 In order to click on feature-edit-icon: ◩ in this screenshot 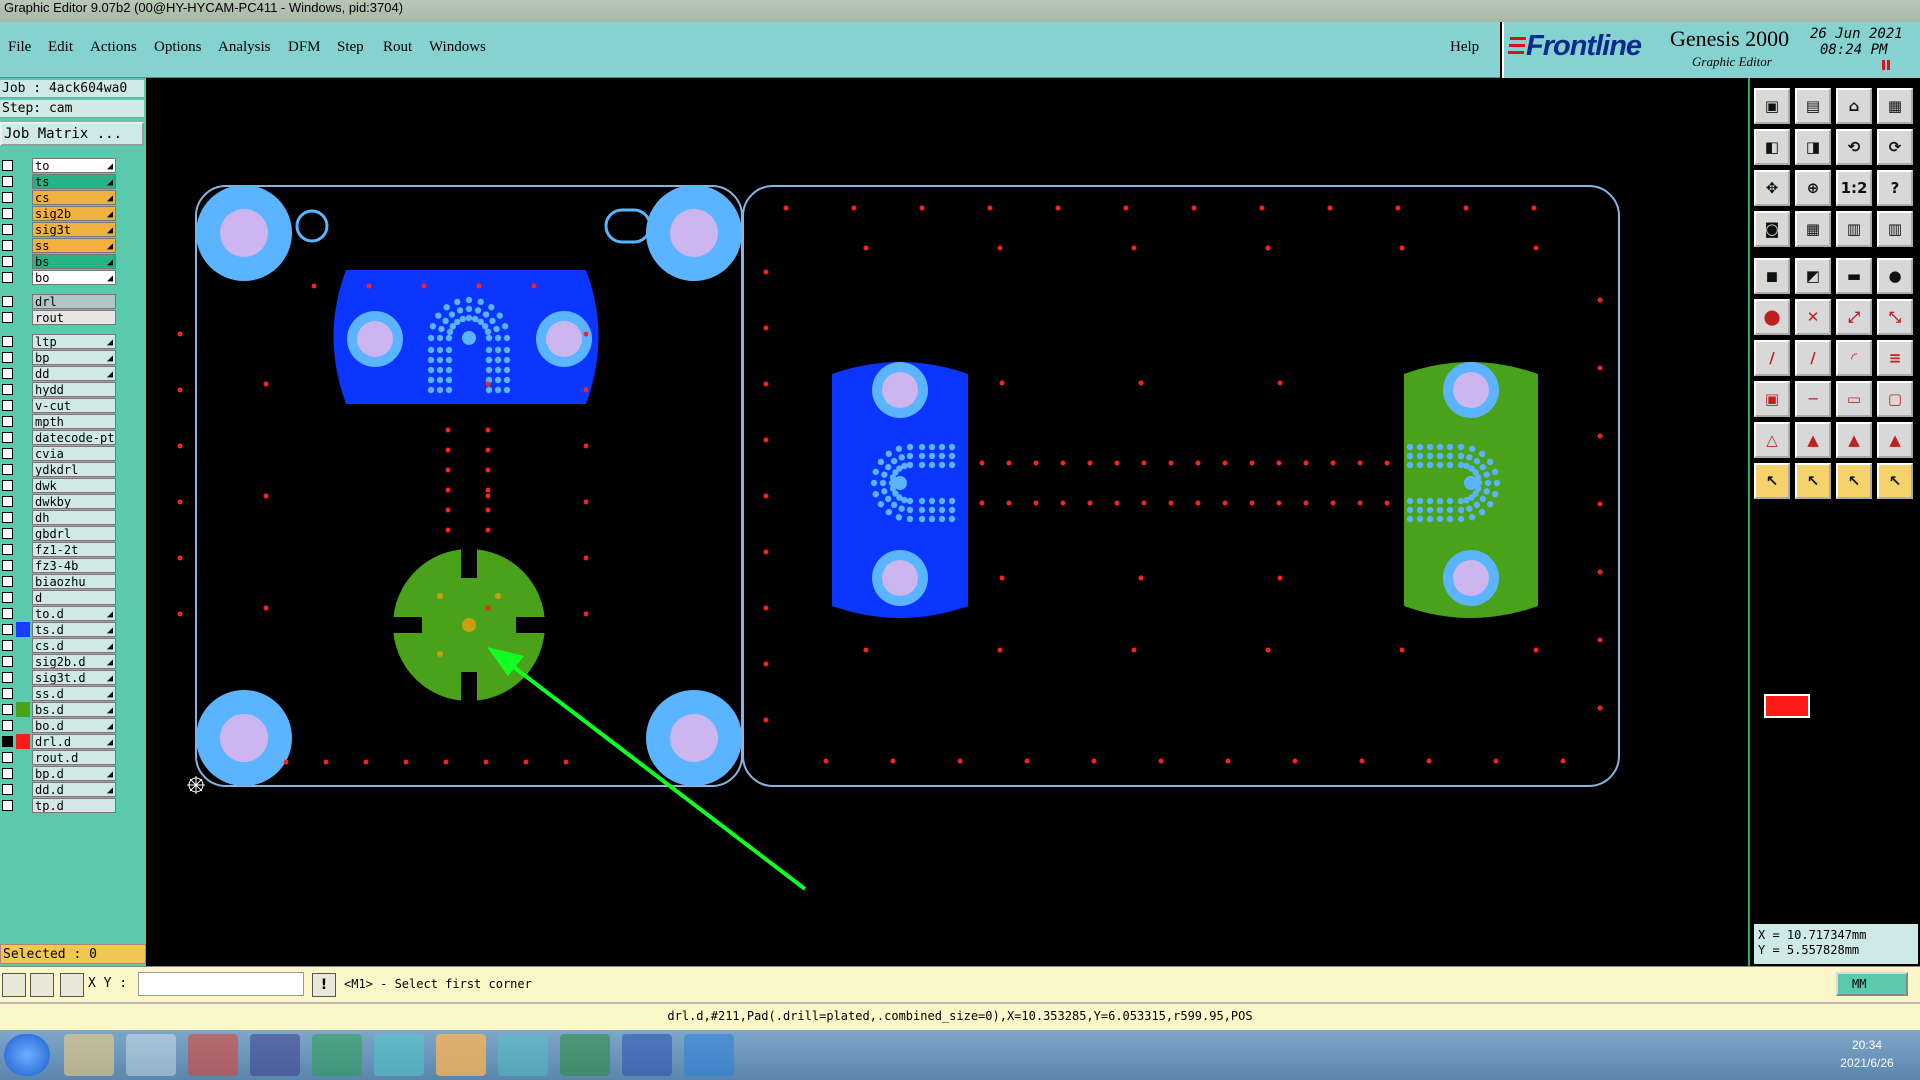, I will do `click(1813, 276)`.